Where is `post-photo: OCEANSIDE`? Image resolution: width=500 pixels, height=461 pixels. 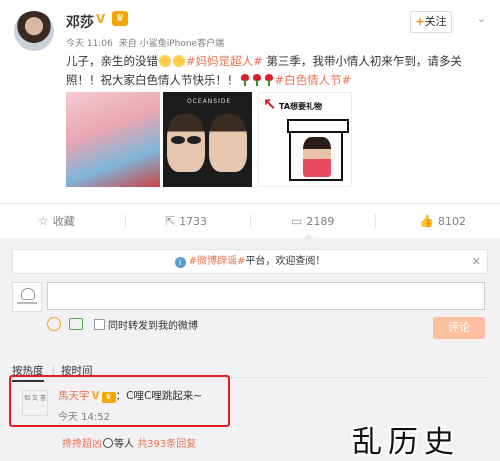 post-photo: OCEANSIDE is located at coordinates (207, 139).